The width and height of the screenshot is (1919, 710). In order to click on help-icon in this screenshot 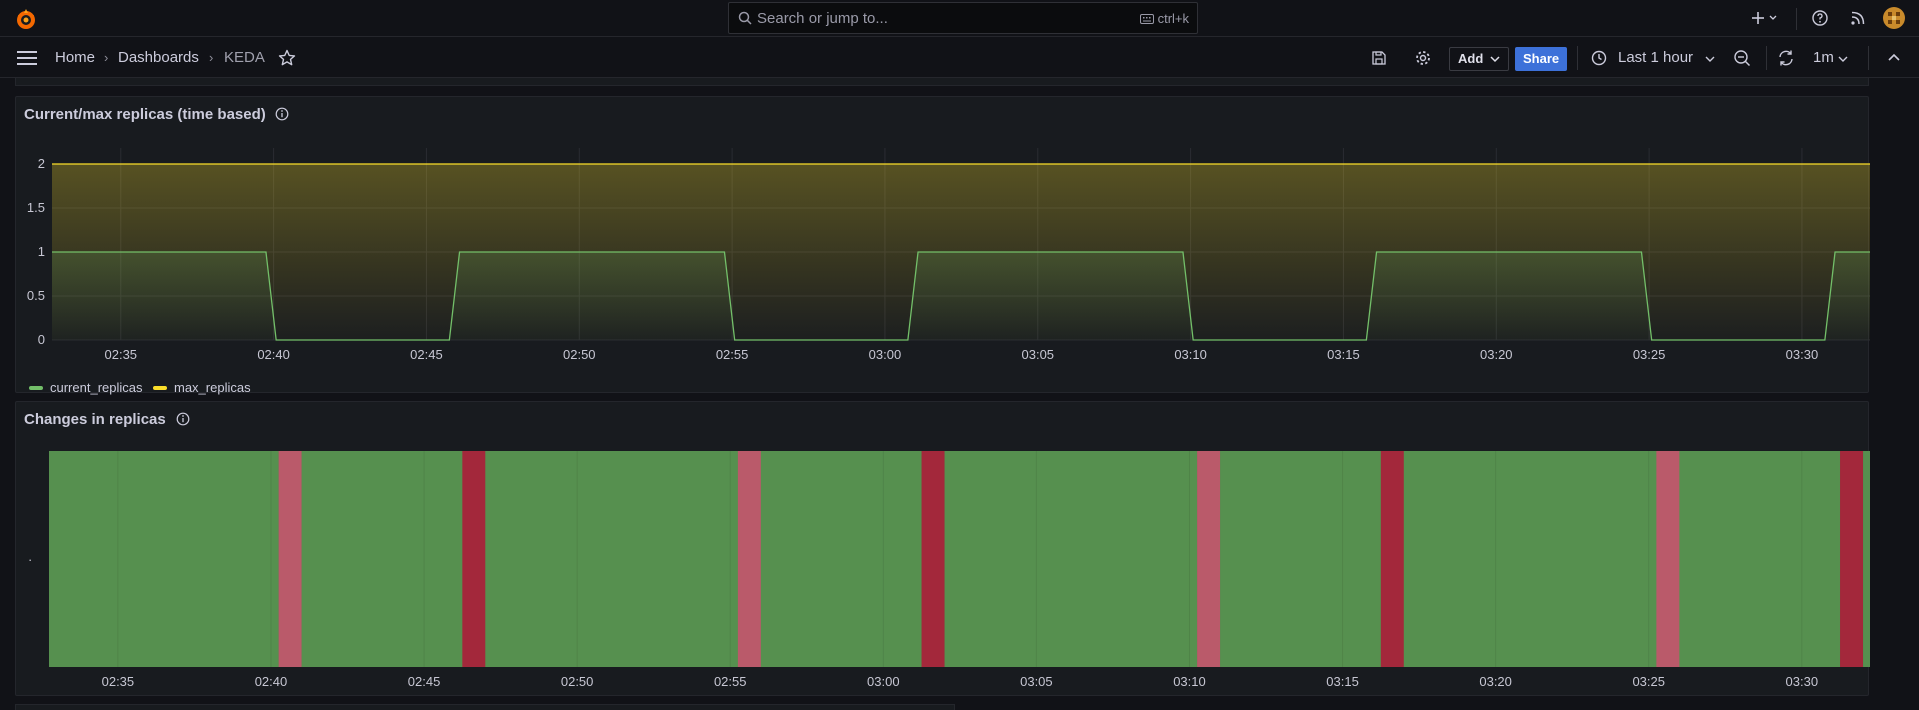, I will do `click(1820, 18)`.